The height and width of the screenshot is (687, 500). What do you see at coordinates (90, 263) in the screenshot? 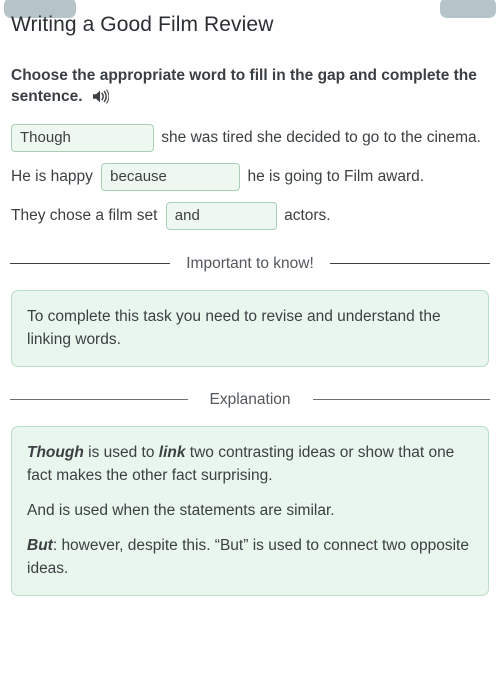
I see `divider-rule-left` at bounding box center [90, 263].